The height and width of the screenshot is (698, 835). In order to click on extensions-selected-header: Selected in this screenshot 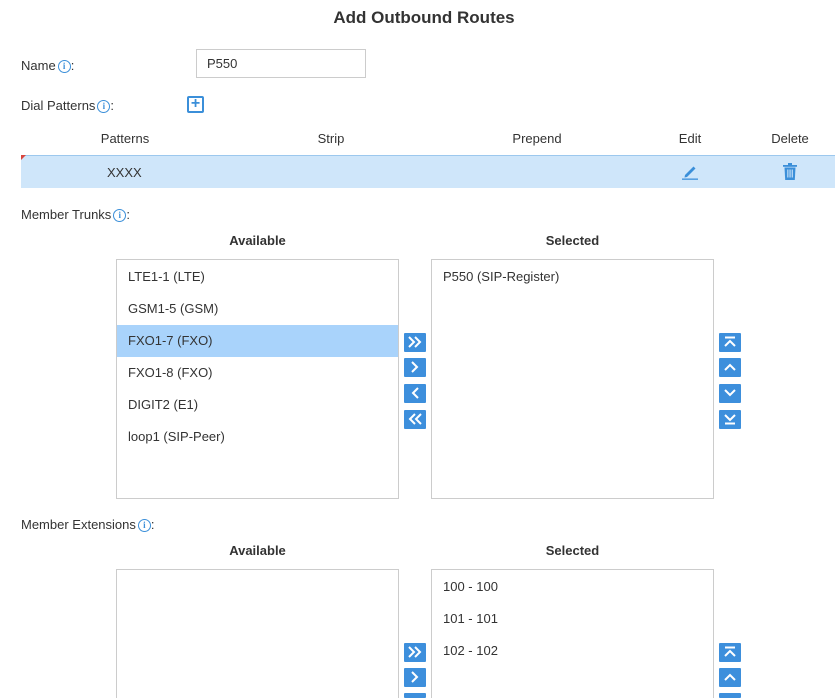, I will do `click(572, 550)`.